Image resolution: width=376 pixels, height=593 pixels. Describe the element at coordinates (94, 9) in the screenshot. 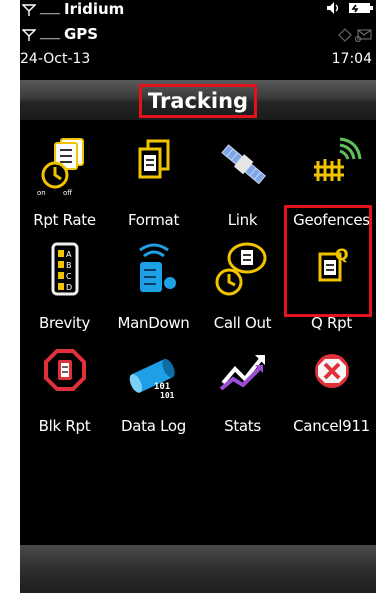

I see `iridium-label: Iridium` at that location.